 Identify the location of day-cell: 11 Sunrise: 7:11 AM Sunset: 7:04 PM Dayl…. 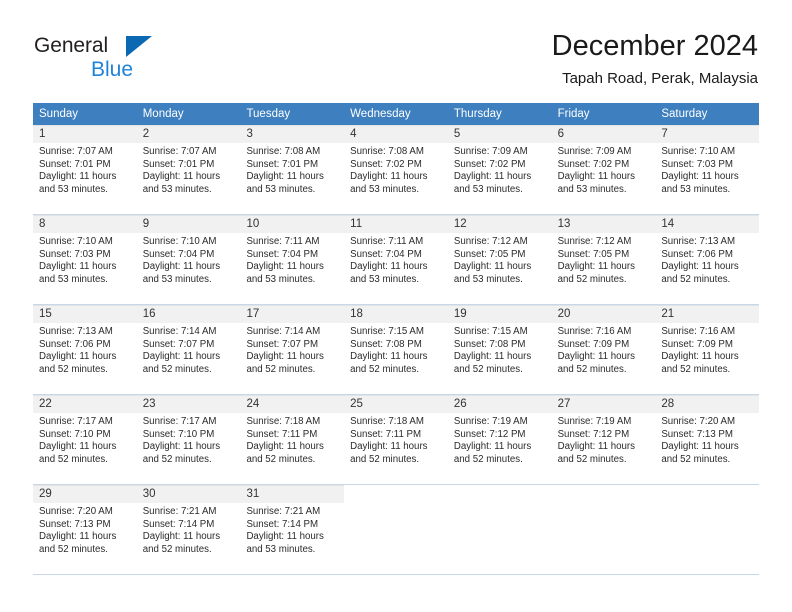
(396, 259).